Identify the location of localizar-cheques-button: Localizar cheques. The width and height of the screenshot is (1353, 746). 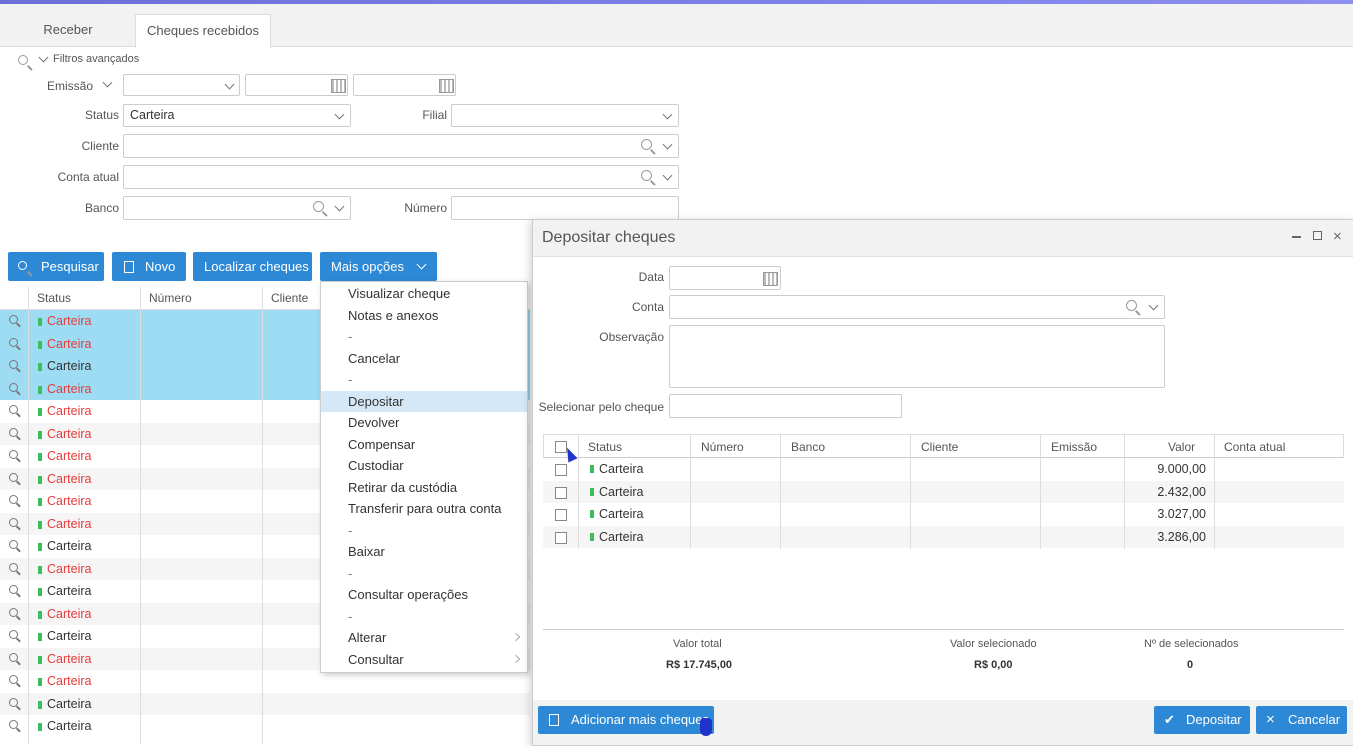
(252, 266).